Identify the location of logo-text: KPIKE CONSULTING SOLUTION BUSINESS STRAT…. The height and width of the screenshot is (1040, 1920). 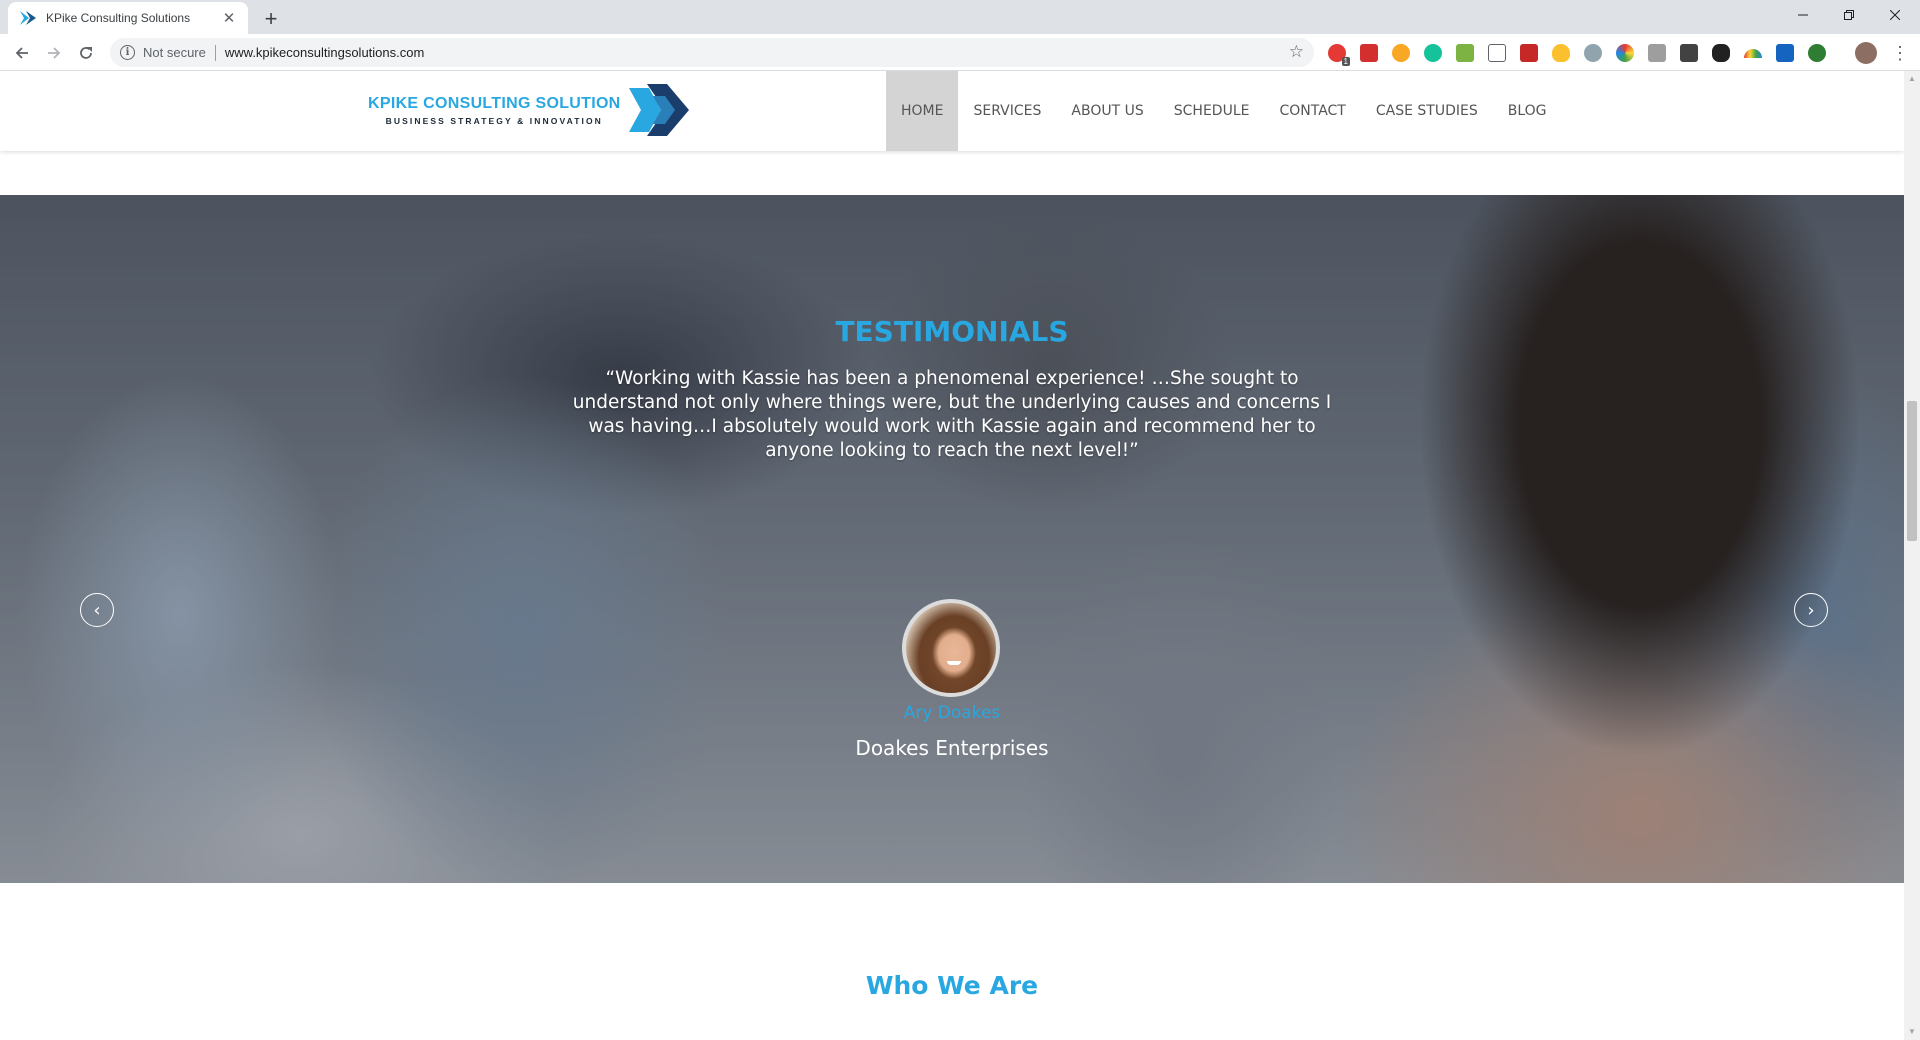
(494, 110).